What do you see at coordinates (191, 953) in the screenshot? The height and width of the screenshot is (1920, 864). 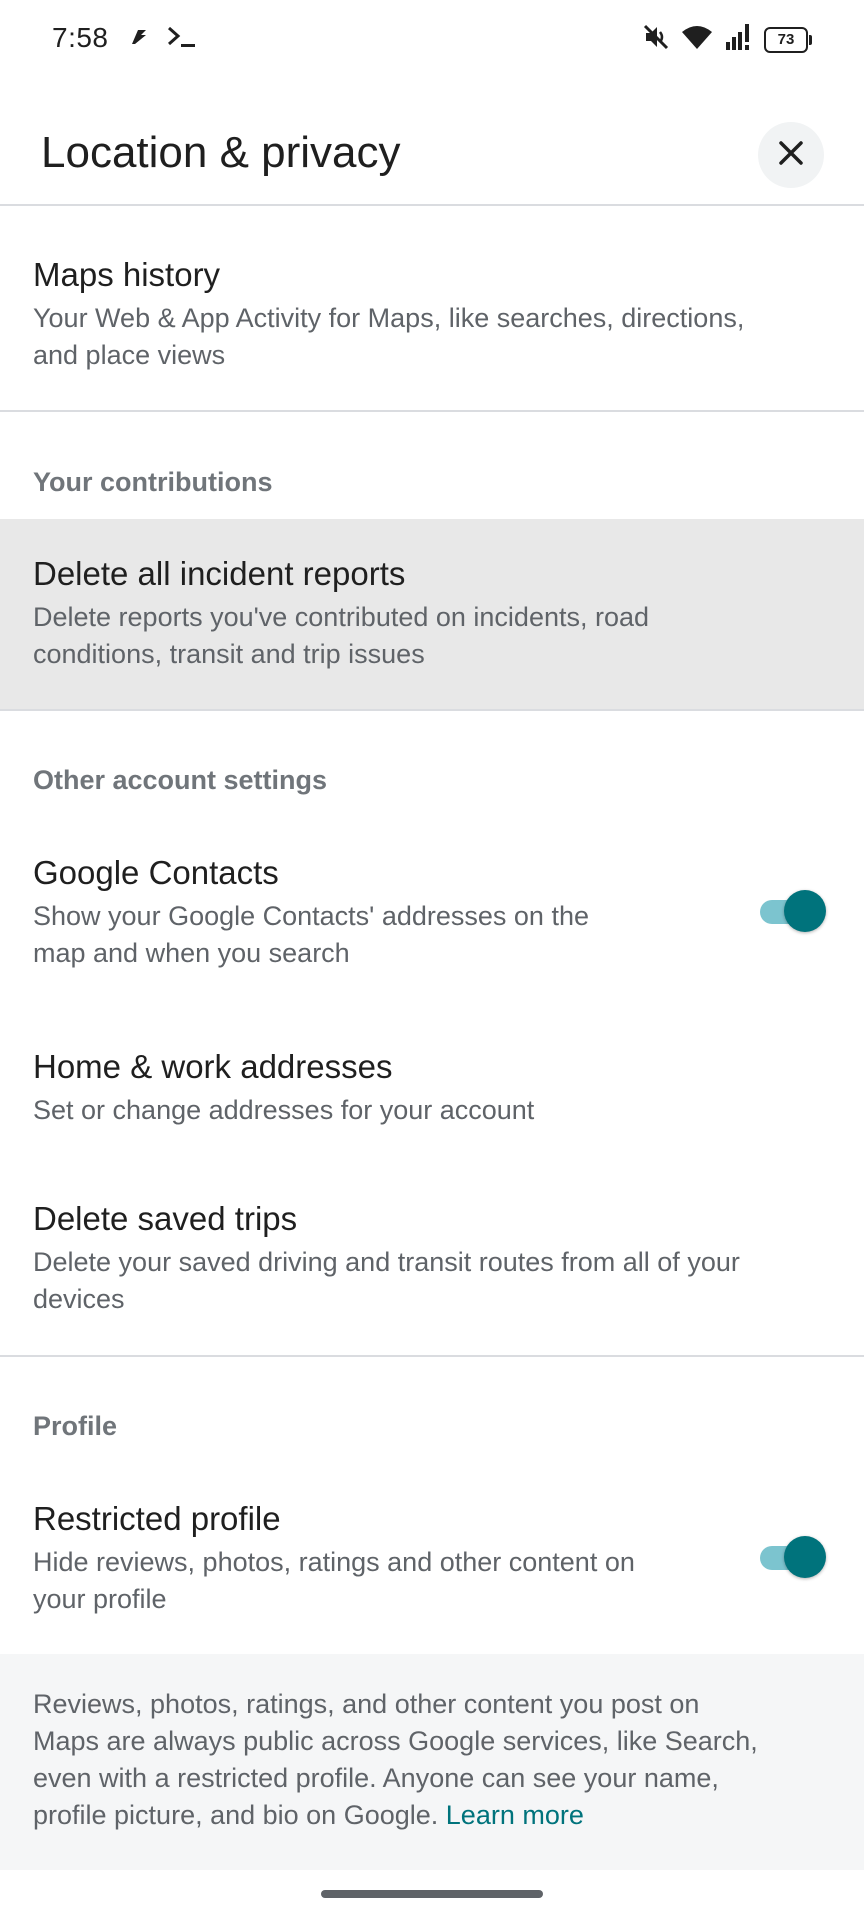 I see `google-contacts-subtitle-line2: map and when you search` at bounding box center [191, 953].